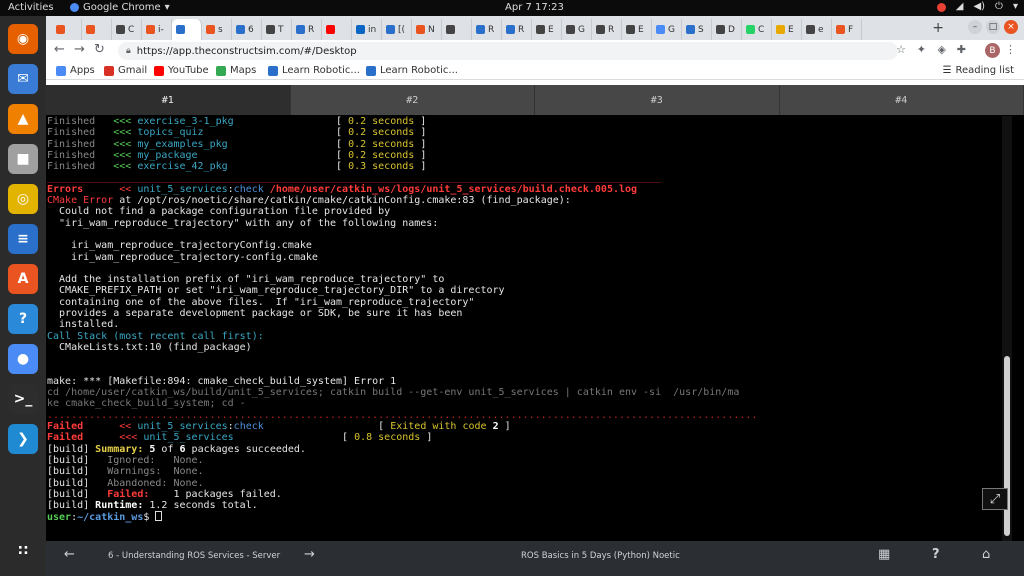 The height and width of the screenshot is (576, 1024). What do you see at coordinates (1011, 27) in the screenshot?
I see `close-button: ×` at bounding box center [1011, 27].